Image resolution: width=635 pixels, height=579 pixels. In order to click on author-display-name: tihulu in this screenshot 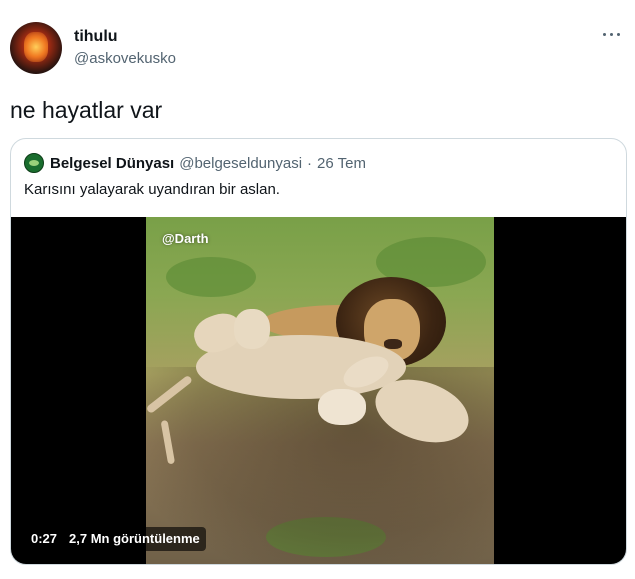, I will do `click(125, 37)`.